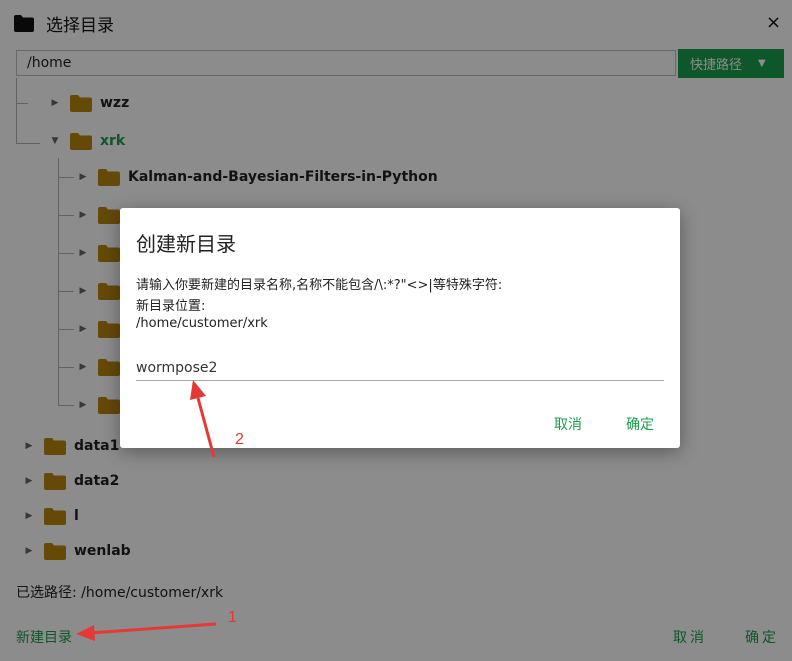 The height and width of the screenshot is (661, 792). I want to click on annotation-marker-2: 2, so click(239, 439).